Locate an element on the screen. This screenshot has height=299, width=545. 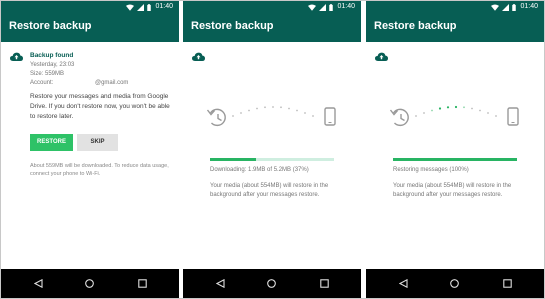
account-label: Account: is located at coordinates (42, 83).